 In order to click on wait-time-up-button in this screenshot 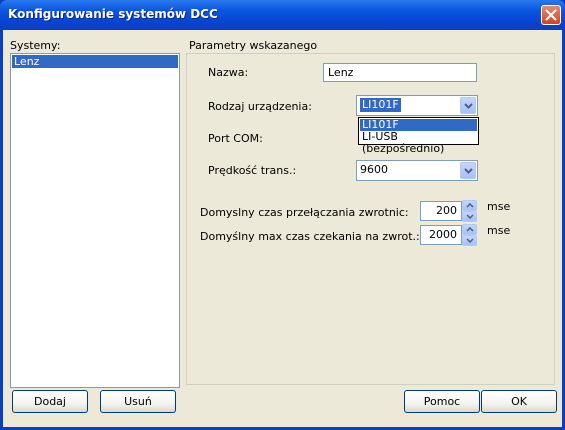, I will do `click(469, 229)`.